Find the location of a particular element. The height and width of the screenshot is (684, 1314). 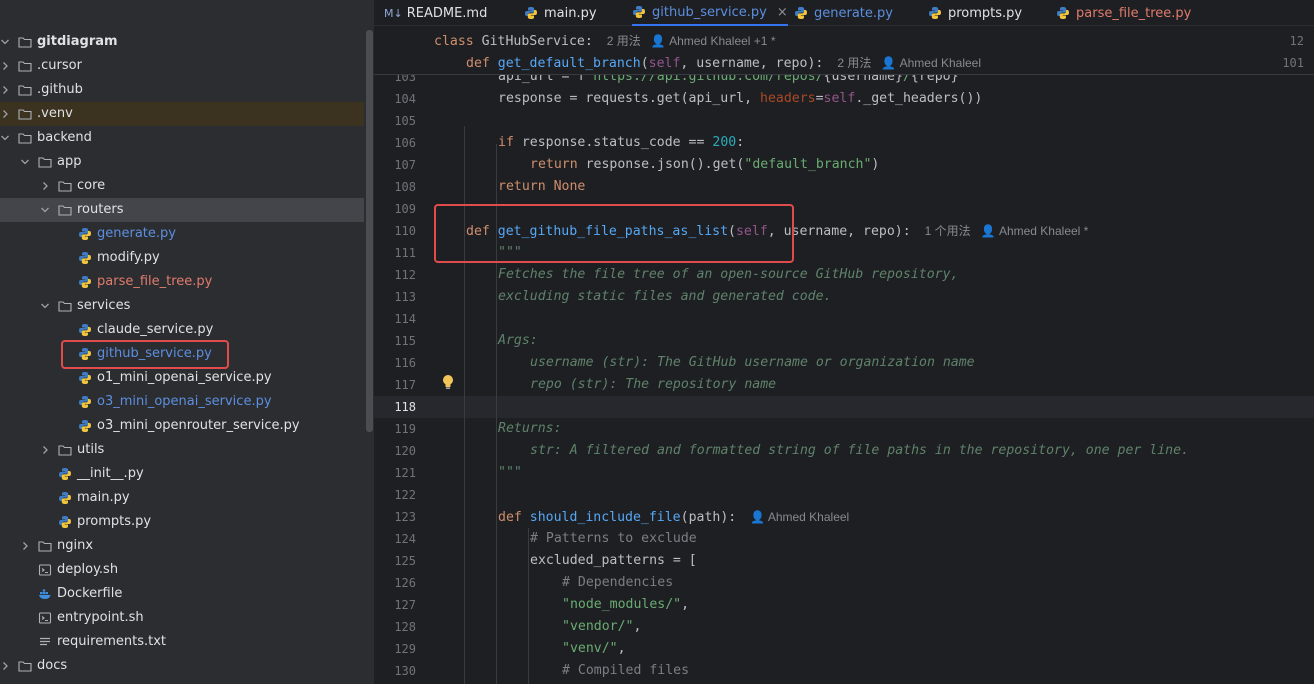

inlay-hint: 2 用法 👤 Ahmed Khaleel is located at coordinates (909, 63).